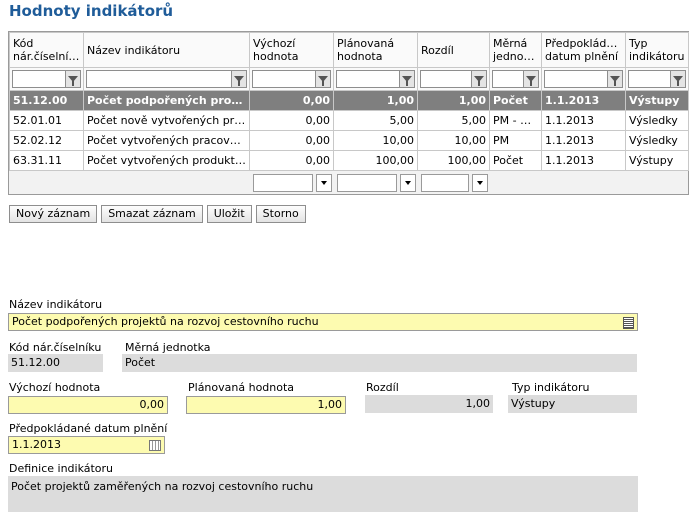  What do you see at coordinates (375, 100) in the screenshot?
I see `cell-planned: 1,00` at bounding box center [375, 100].